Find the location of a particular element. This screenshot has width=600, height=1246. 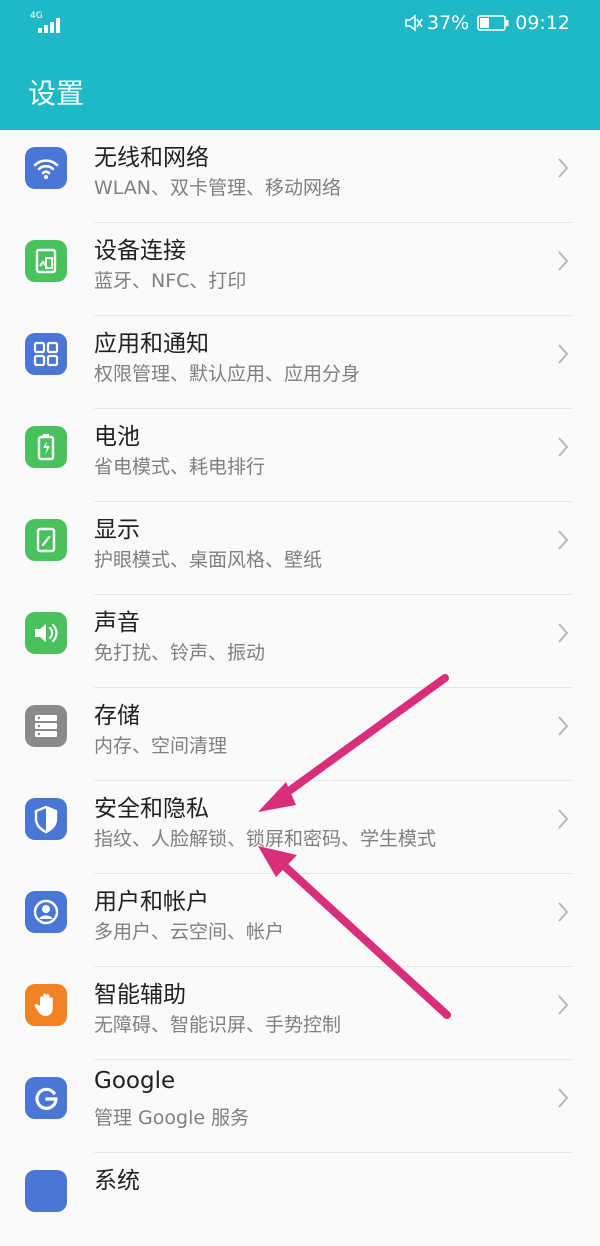

item-subtitle: 多用户、云空间、帐户 is located at coordinates (189, 932).